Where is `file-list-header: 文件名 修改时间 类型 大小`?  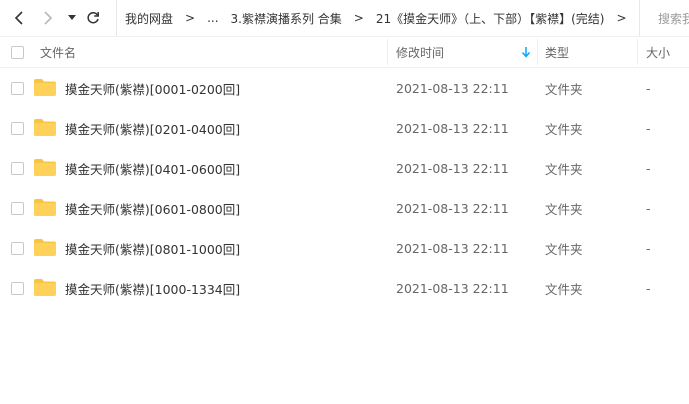
file-list-header: 文件名 修改时间 类型 大小 is located at coordinates (344, 52).